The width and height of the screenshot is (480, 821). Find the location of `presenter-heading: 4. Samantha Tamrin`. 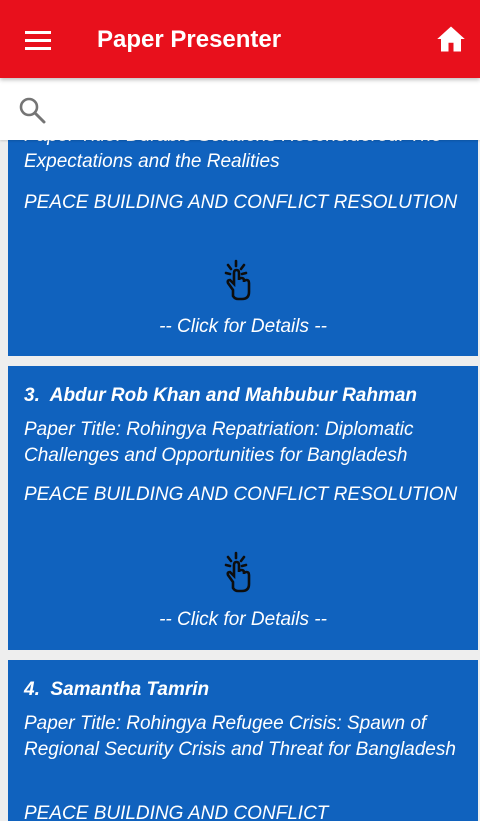

presenter-heading: 4. Samantha Tamrin is located at coordinates (116, 690).